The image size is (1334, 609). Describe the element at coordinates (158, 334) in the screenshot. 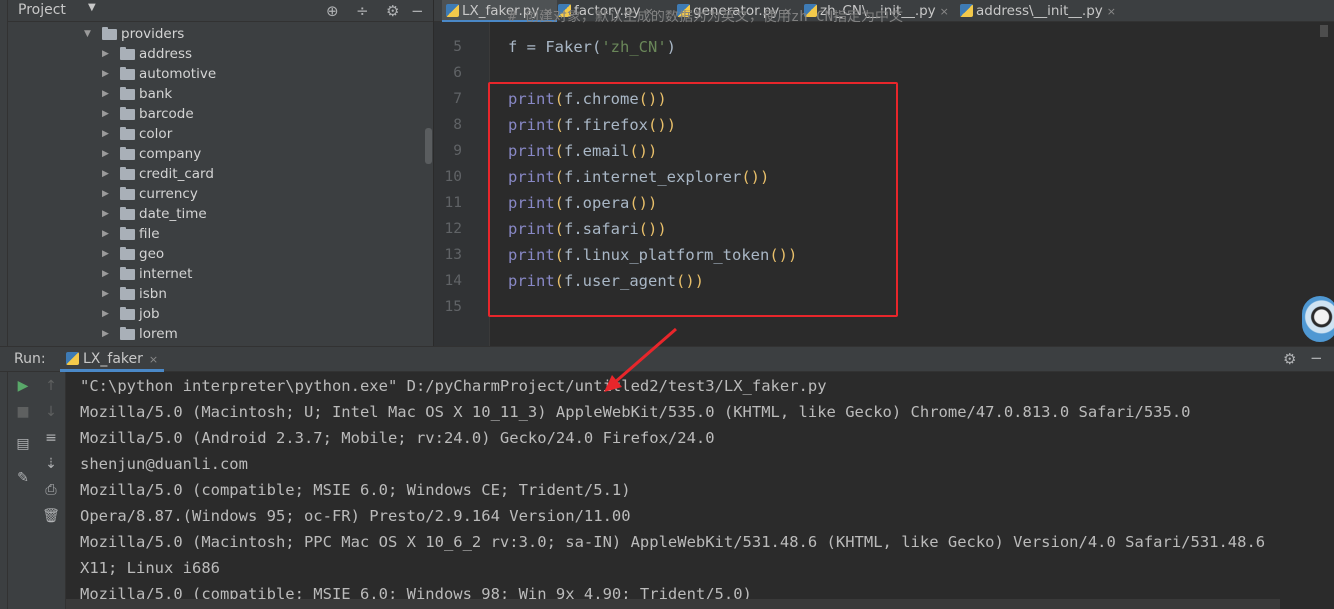

I see `tree-item-label: lorem` at that location.